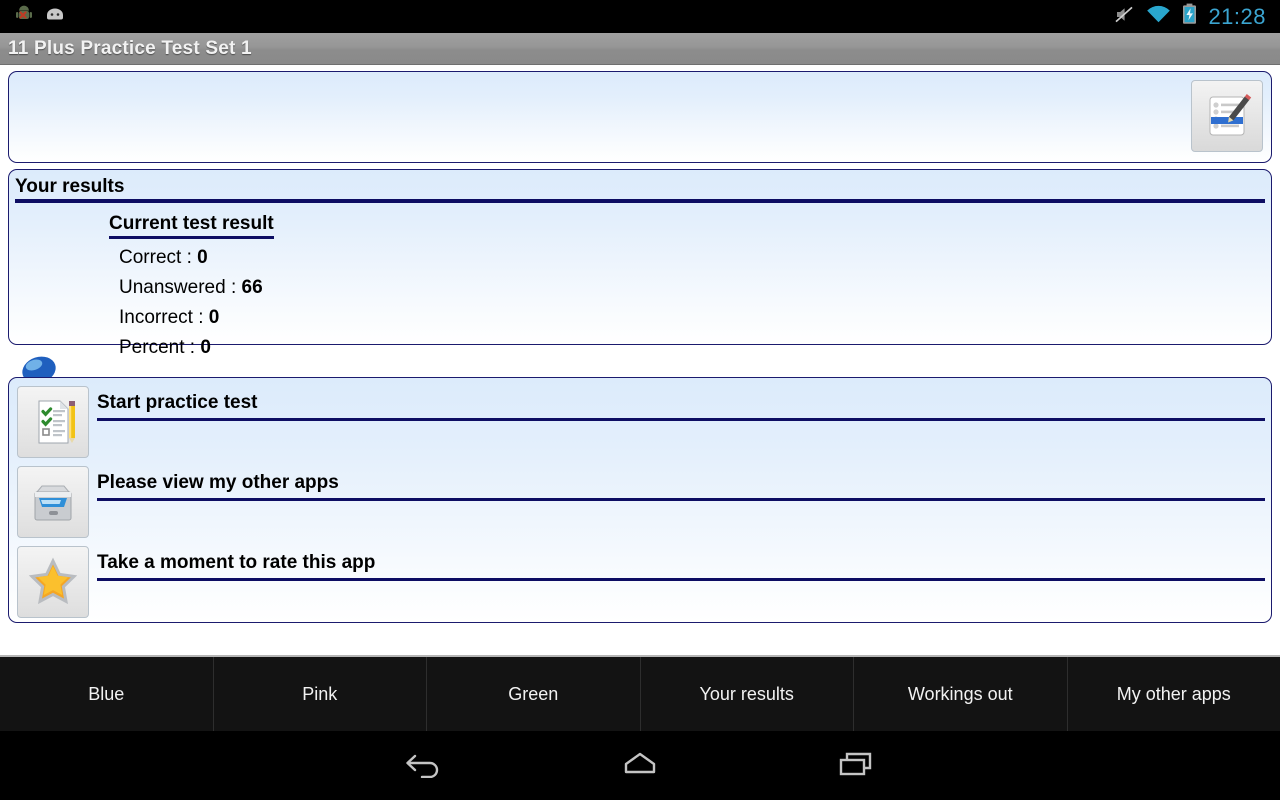  Describe the element at coordinates (70, 186) in the screenshot. I see `results-section-heading: Your results` at that location.